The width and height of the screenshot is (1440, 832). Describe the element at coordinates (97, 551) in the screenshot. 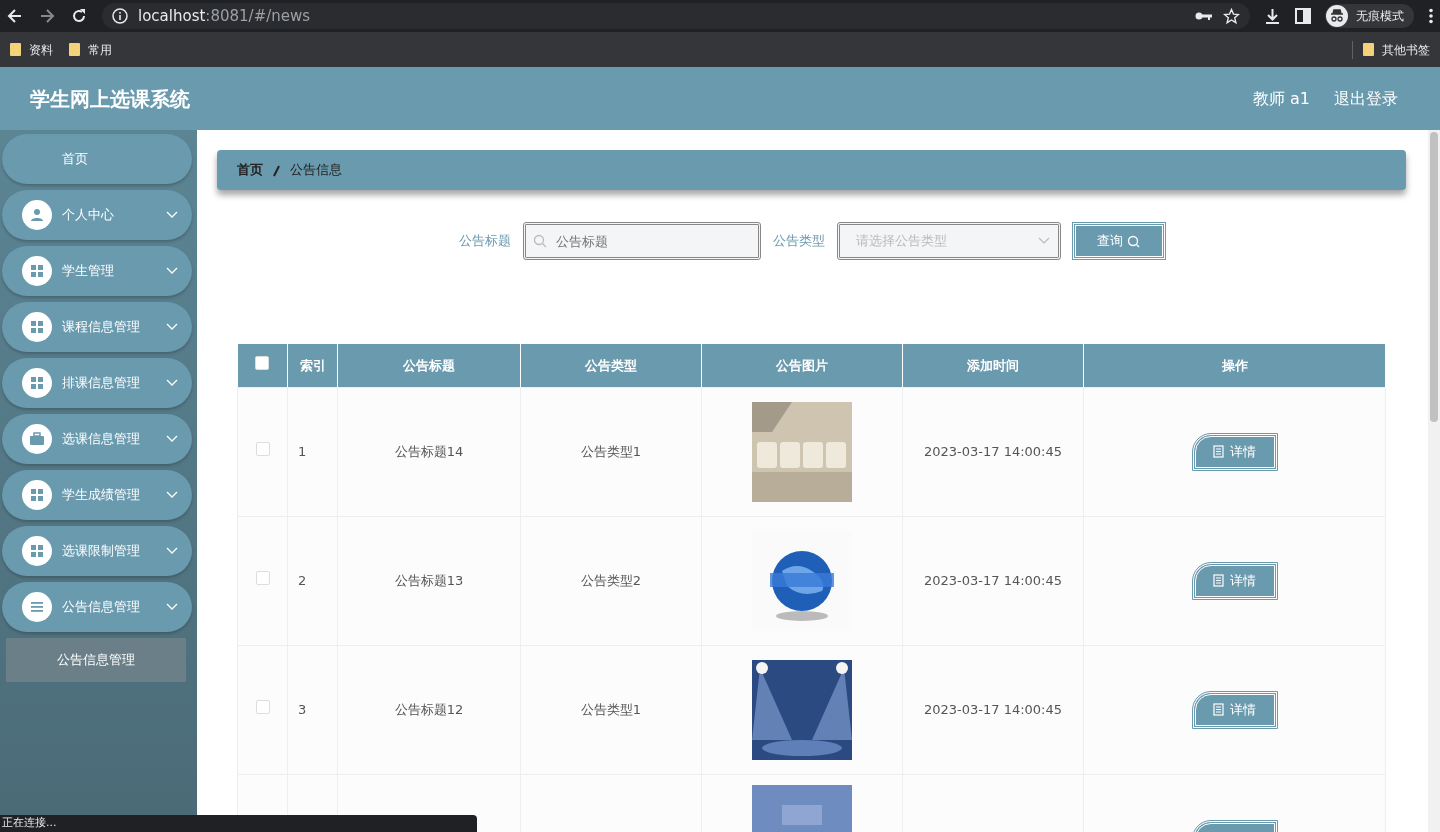

I see `sidebar-item: 选课限制管理` at that location.